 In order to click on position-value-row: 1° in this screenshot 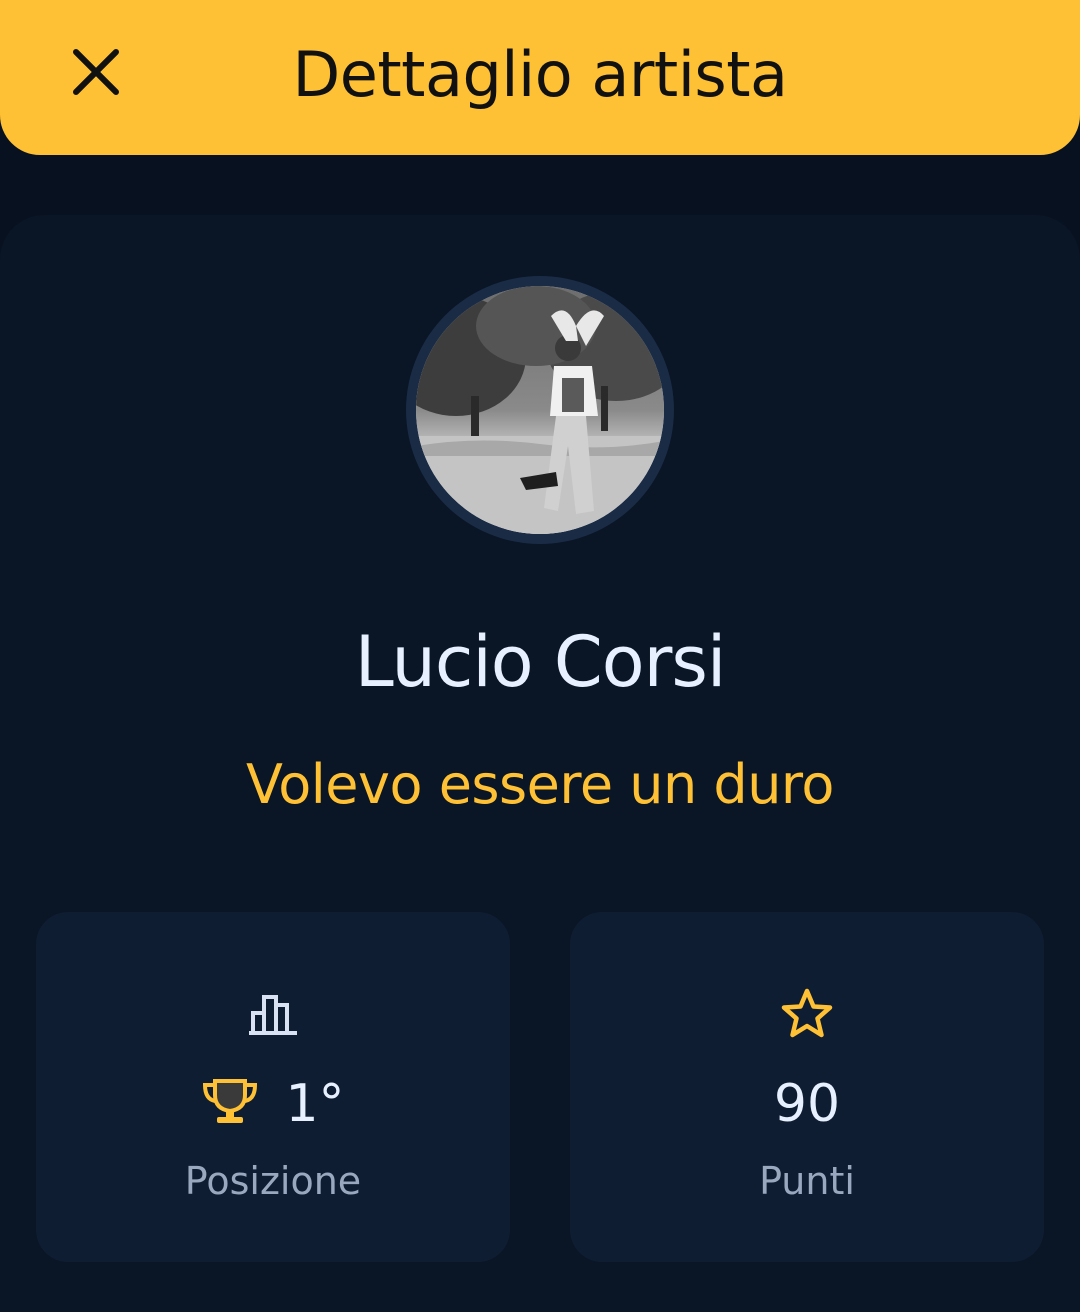, I will do `click(273, 1104)`.